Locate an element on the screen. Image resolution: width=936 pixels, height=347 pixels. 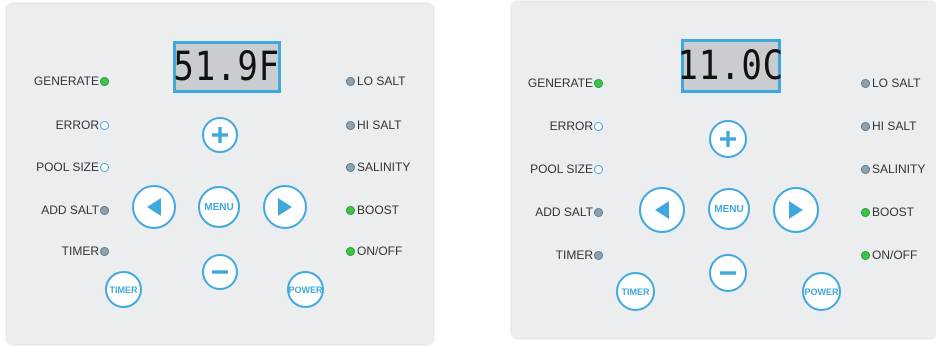
display-value: 51.9F is located at coordinates (227, 67).